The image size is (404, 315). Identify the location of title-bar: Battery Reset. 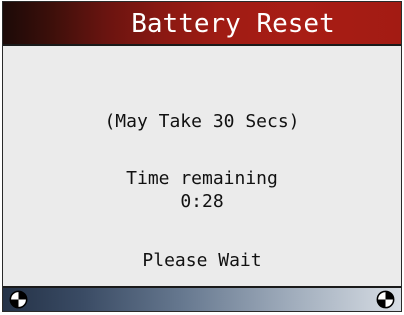
(202, 24).